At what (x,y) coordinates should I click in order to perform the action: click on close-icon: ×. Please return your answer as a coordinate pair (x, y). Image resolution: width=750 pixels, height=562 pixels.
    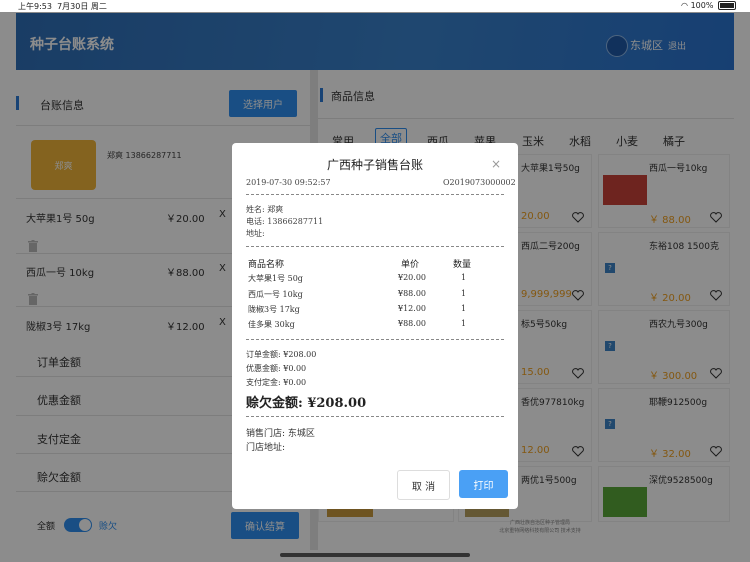
    Looking at the image, I should click on (496, 164).